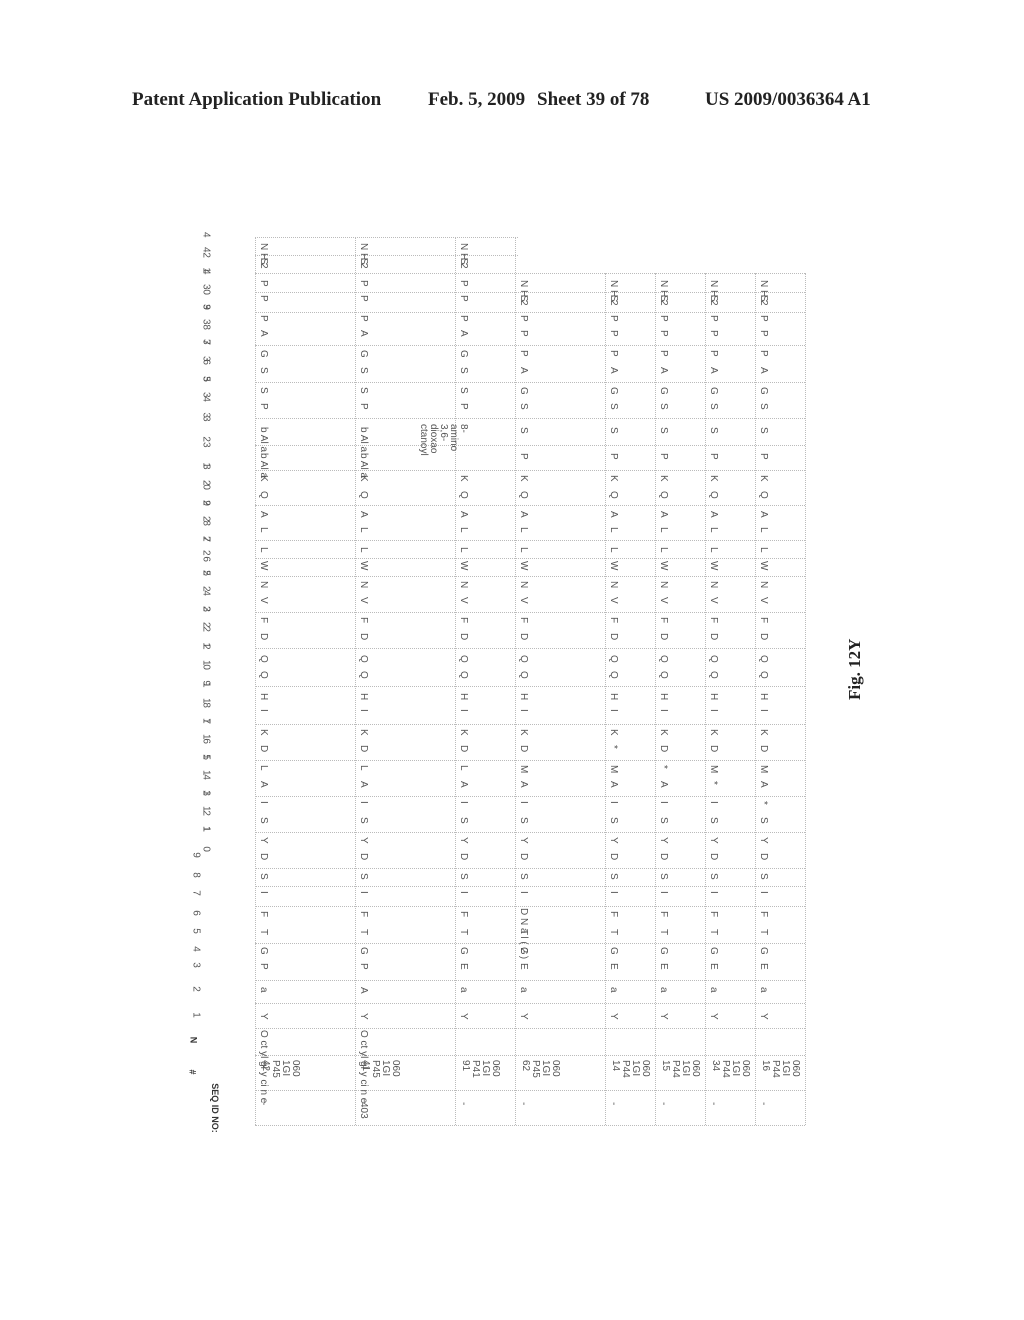 The height and width of the screenshot is (1320, 1024). What do you see at coordinates (630, 1069) in the screenshot?
I see `sequence-id-cell: 060 1GI P44 14` at bounding box center [630, 1069].